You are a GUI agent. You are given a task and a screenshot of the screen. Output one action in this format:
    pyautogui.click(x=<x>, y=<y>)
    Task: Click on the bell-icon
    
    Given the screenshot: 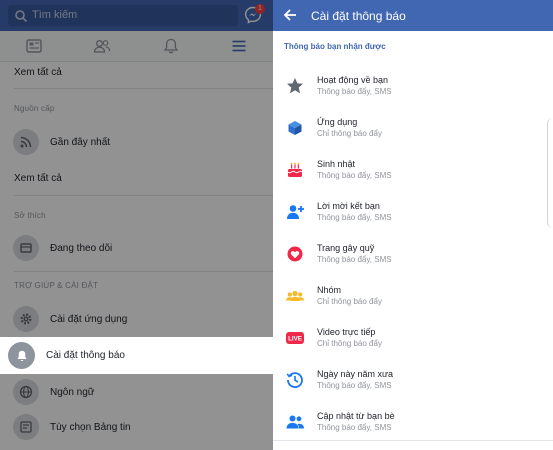 What is the action you would take?
    pyautogui.click(x=21, y=355)
    